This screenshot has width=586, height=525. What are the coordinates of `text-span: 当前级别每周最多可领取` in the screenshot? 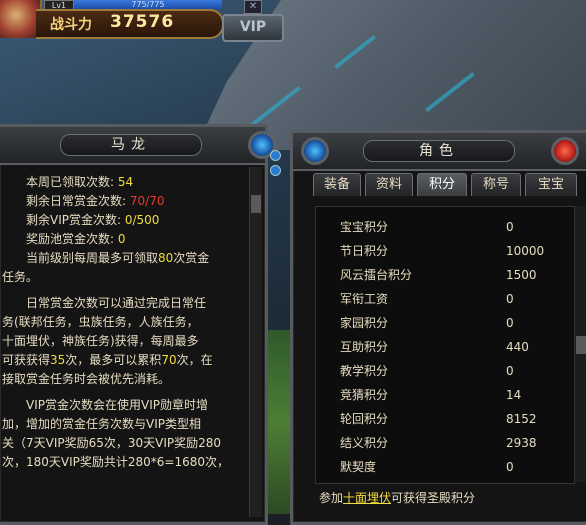 It's located at (92, 258).